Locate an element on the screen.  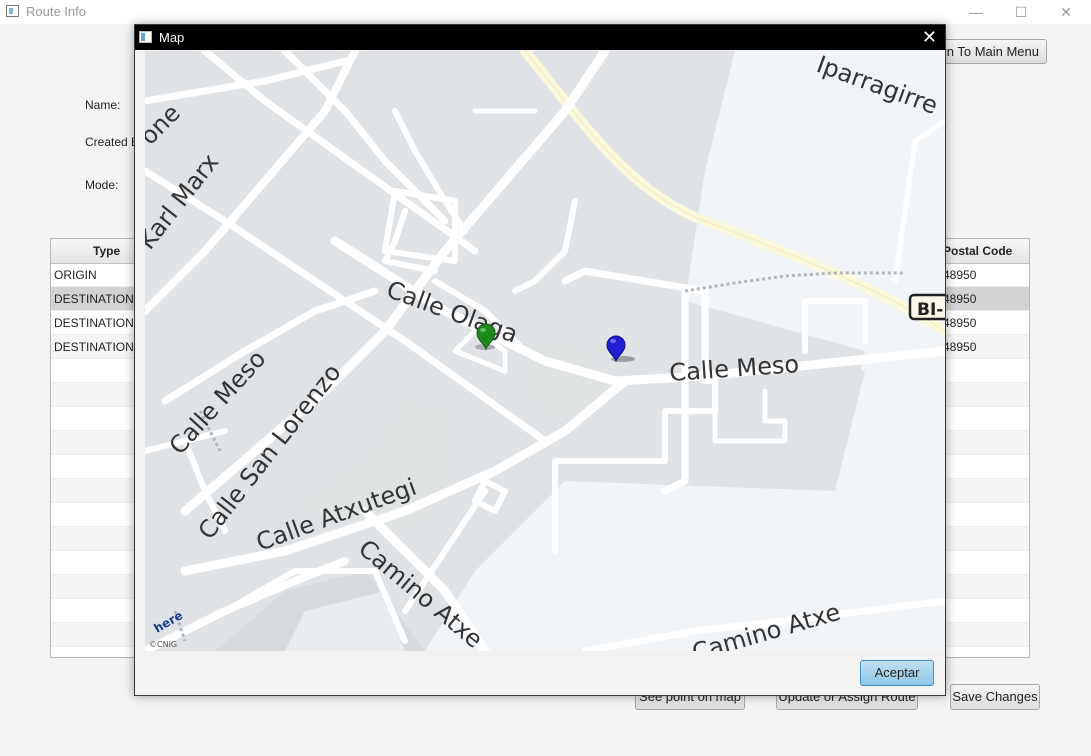
map-dialog-titlebar: Map ✕ is located at coordinates (540, 37).